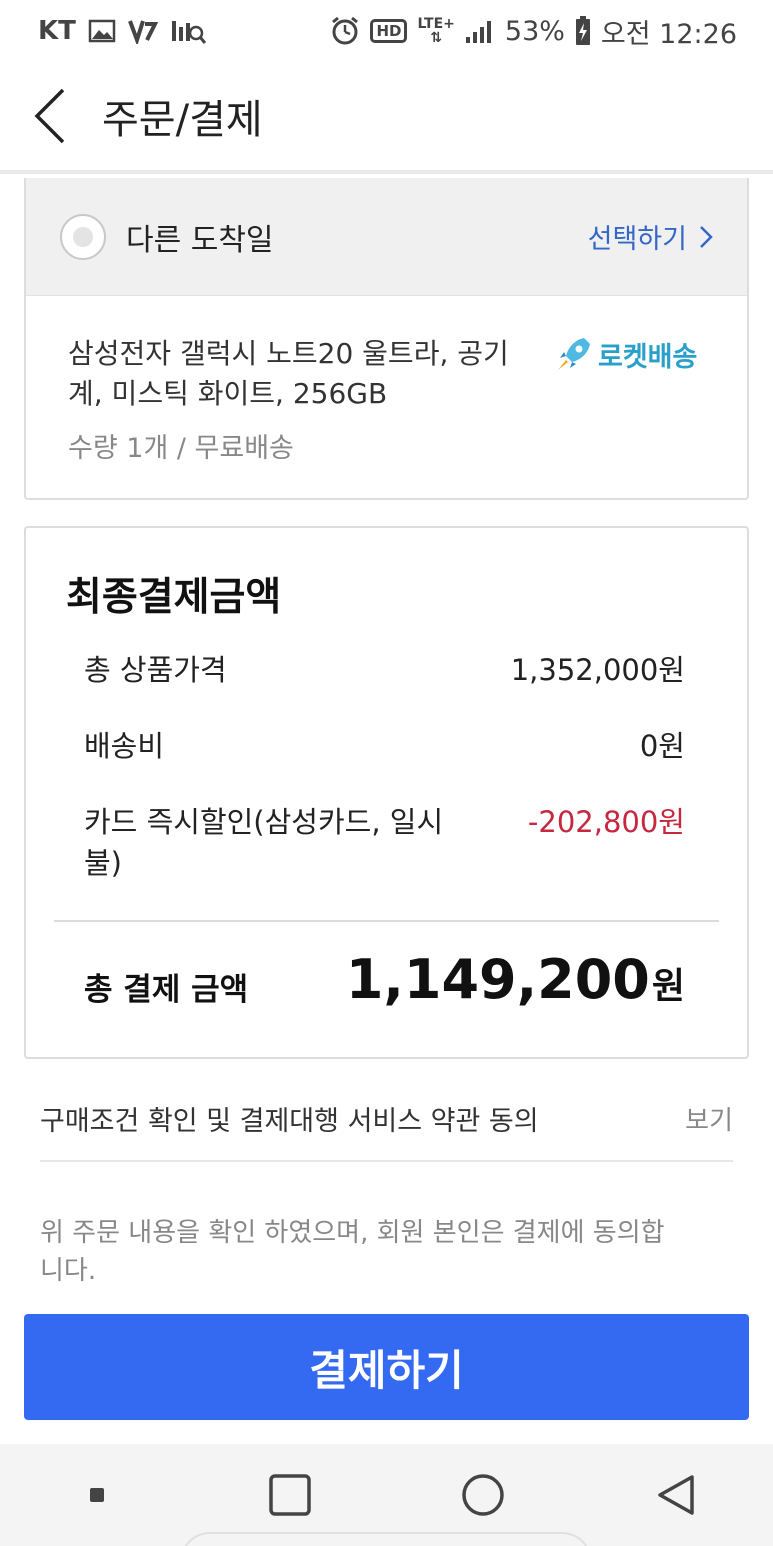  I want to click on back-button, so click(50, 116).